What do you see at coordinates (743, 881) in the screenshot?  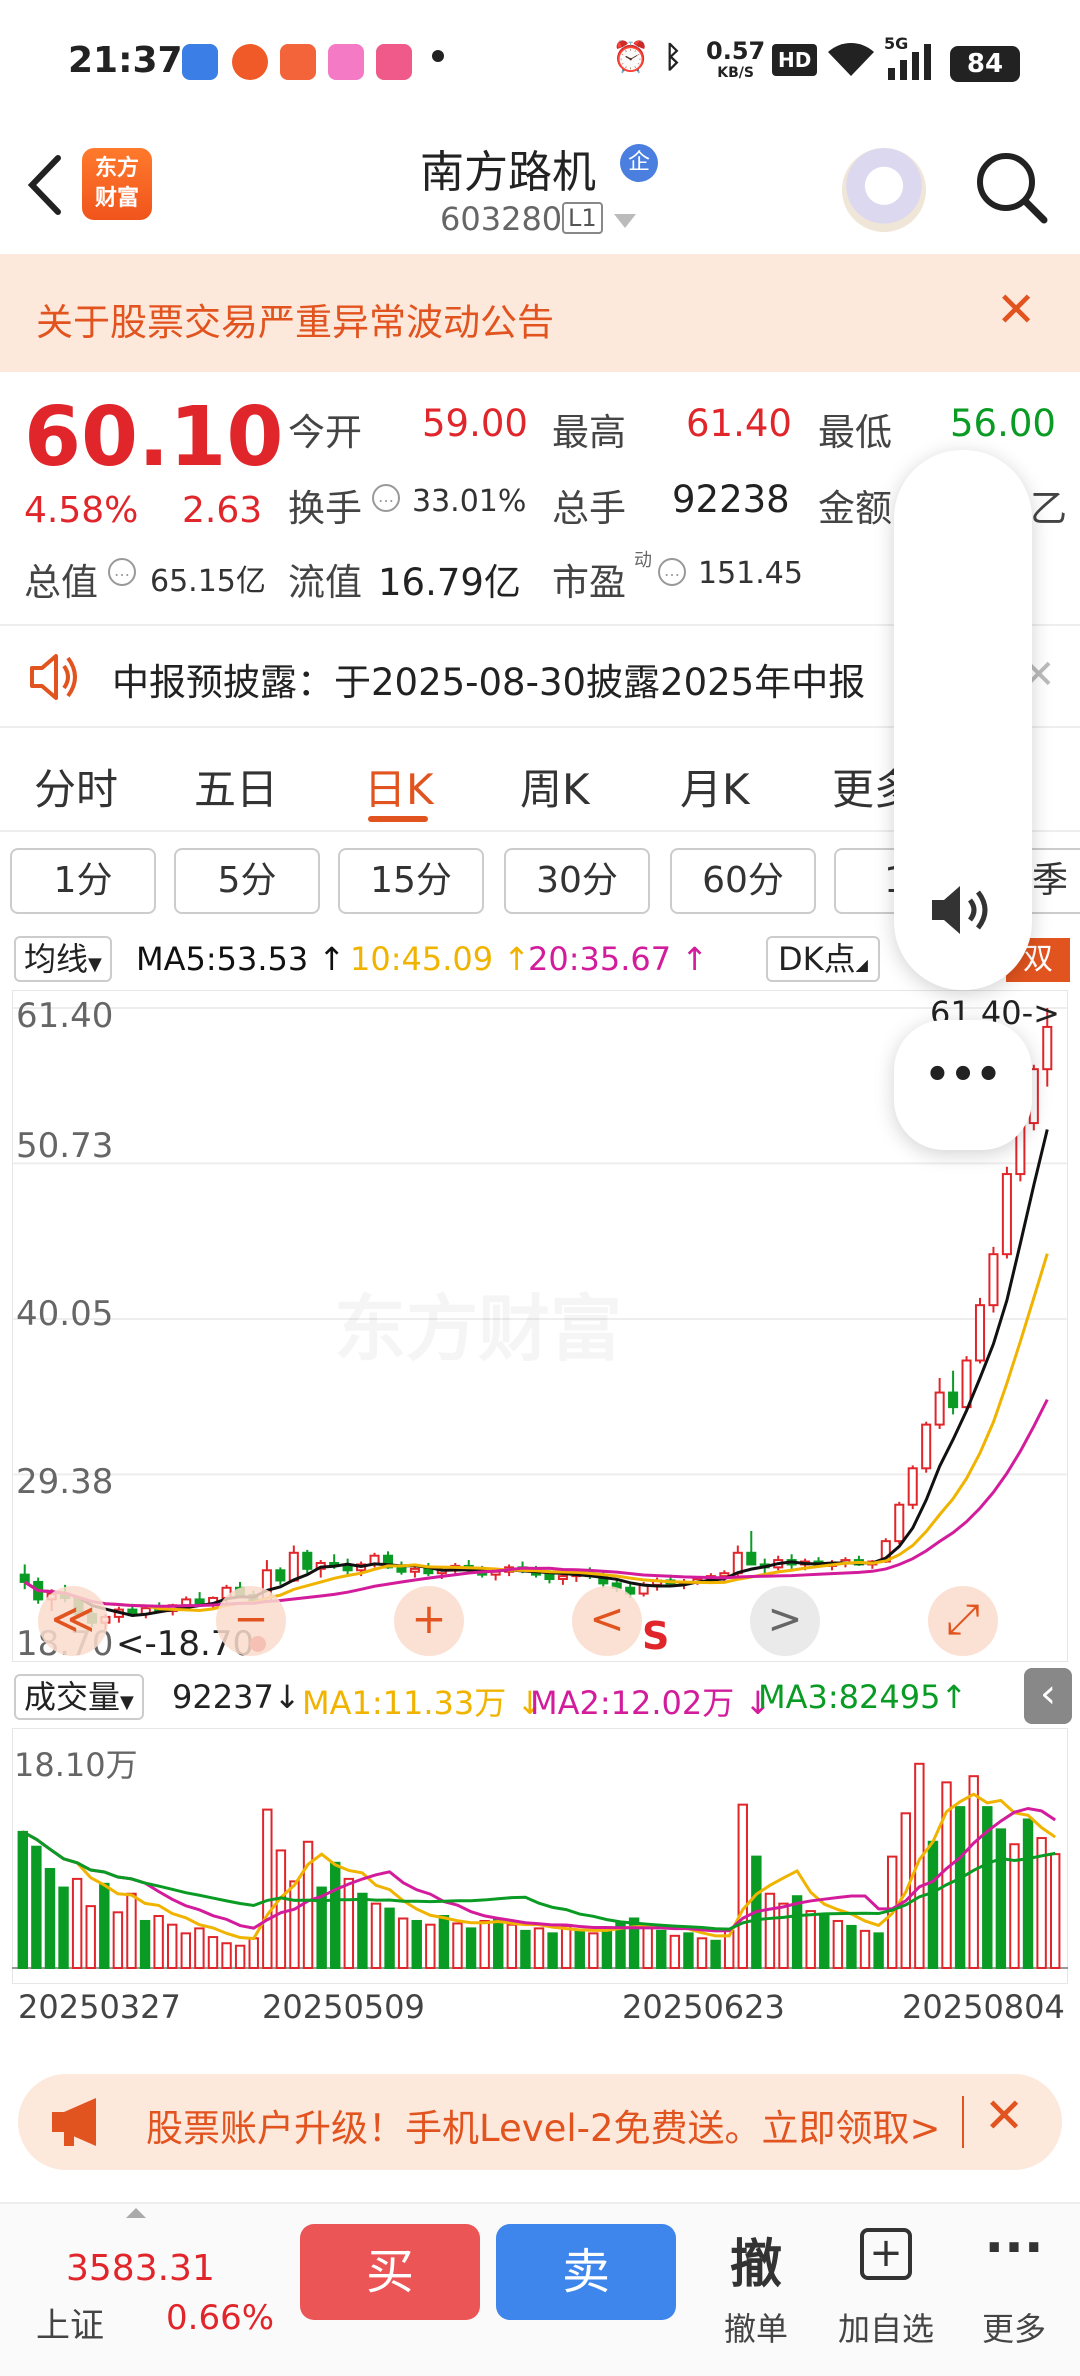 I see `period-60min: 60分` at bounding box center [743, 881].